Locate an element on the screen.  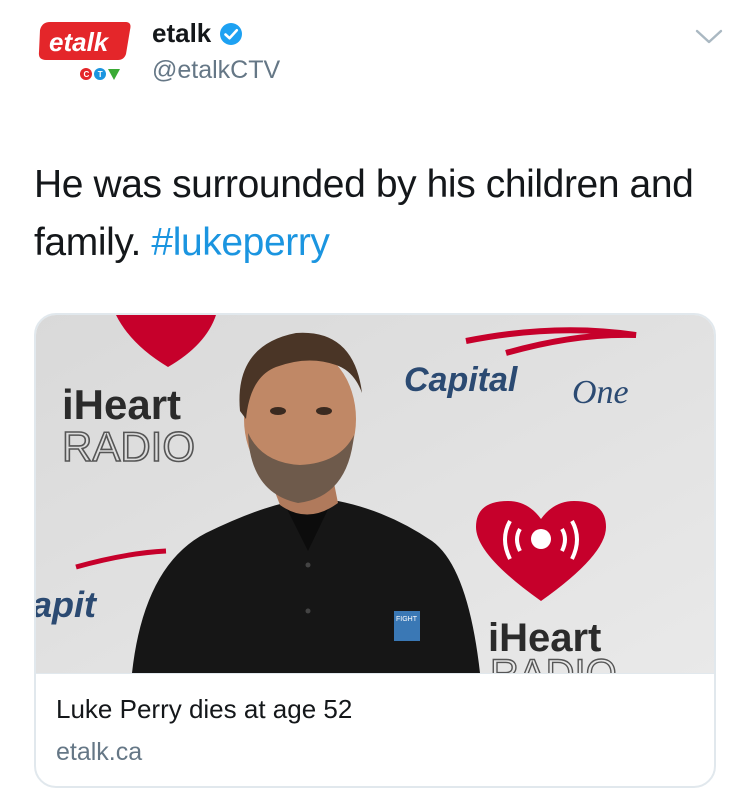
author-name-row: etalk is located at coordinates (197, 33).